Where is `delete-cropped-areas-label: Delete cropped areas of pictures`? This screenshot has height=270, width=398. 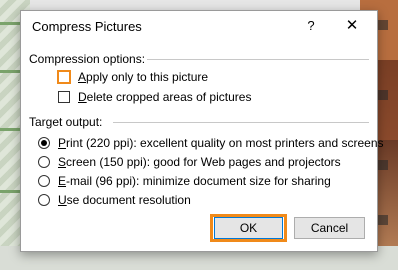
delete-cropped-areas-label: Delete cropped areas of pictures is located at coordinates (164, 97).